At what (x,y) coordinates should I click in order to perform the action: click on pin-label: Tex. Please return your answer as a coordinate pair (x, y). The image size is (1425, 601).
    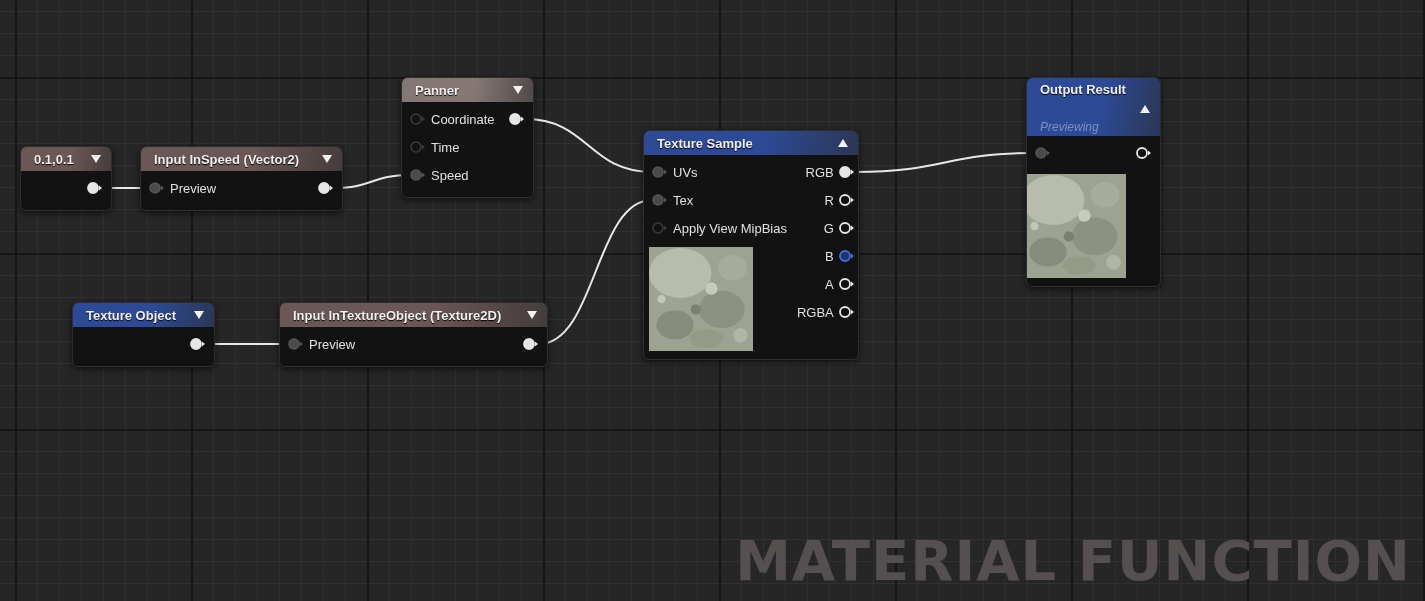
    Looking at the image, I should click on (683, 200).